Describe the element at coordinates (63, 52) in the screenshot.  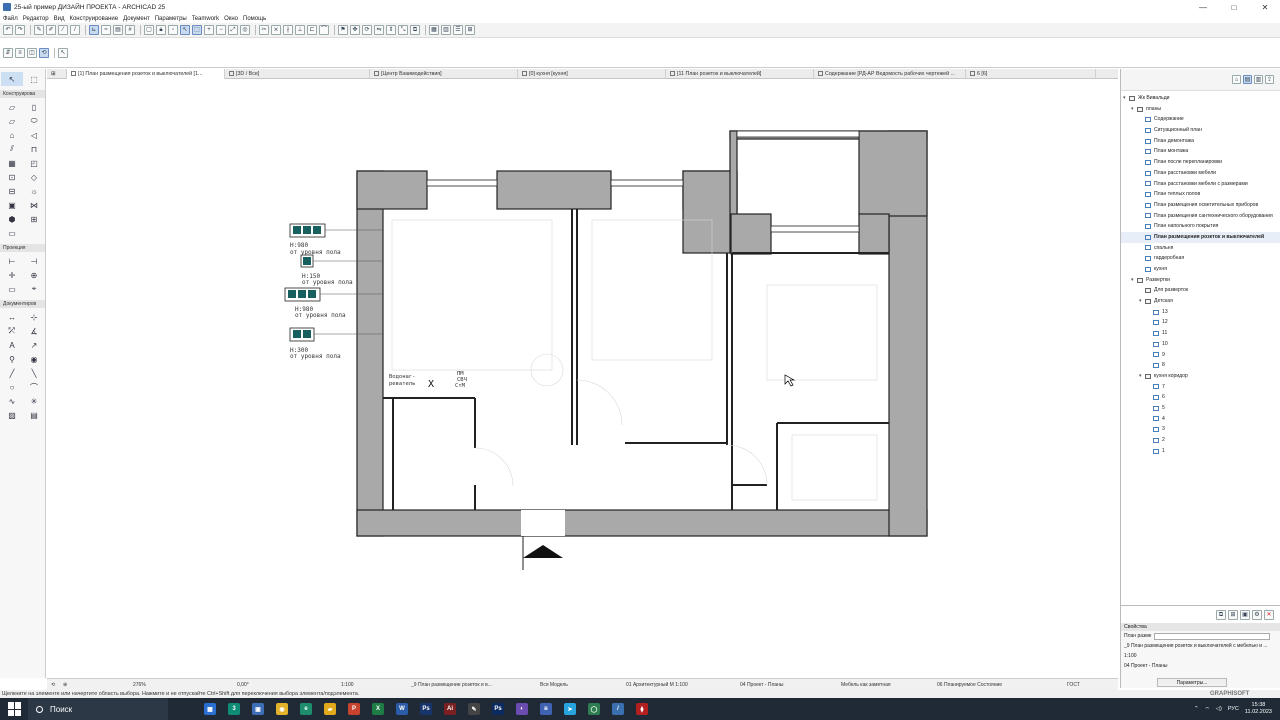
I see `pointer-icon: ↖` at that location.